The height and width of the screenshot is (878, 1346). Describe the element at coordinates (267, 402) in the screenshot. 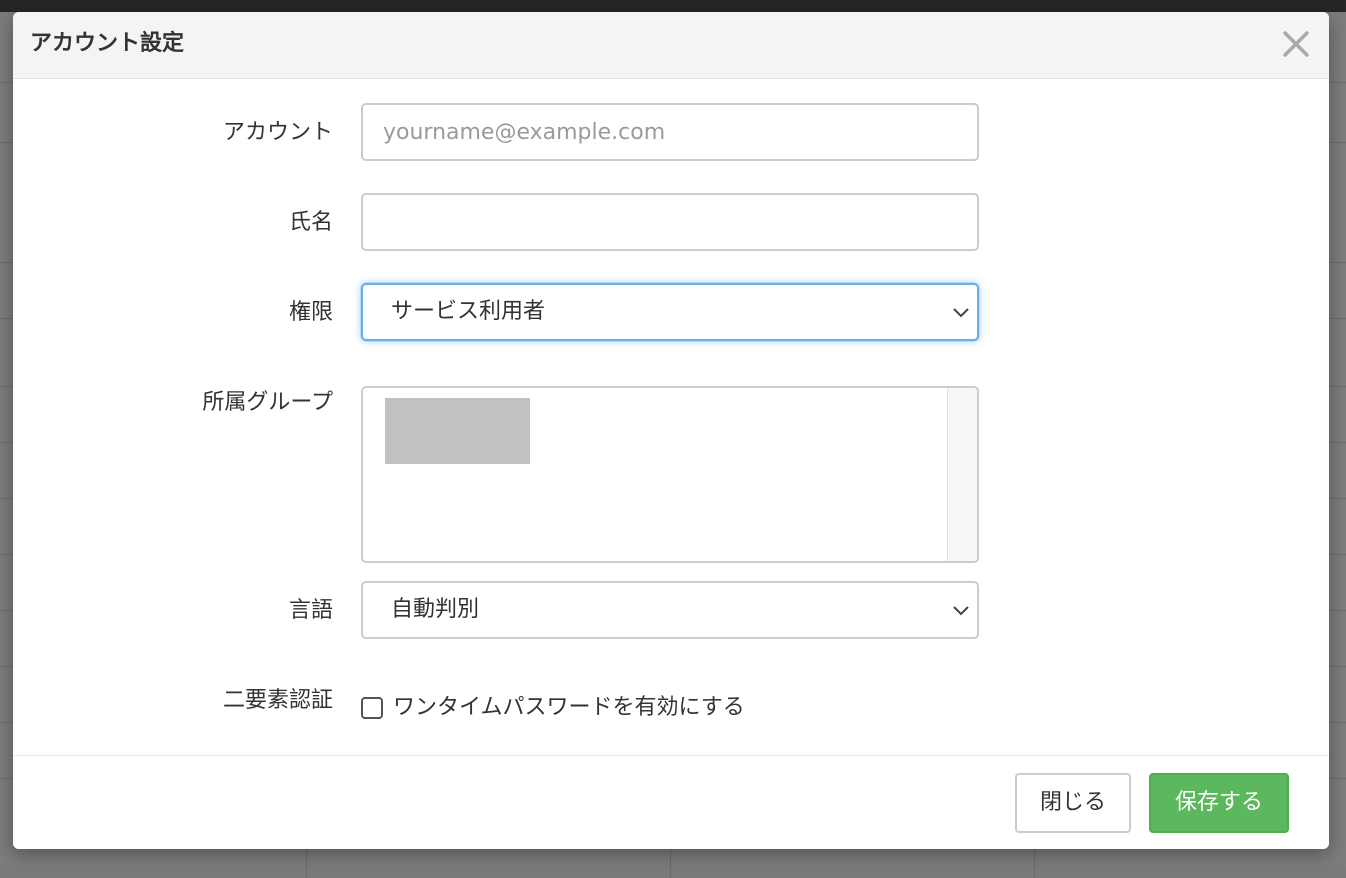

I see `groups-label: 所属グループ` at that location.